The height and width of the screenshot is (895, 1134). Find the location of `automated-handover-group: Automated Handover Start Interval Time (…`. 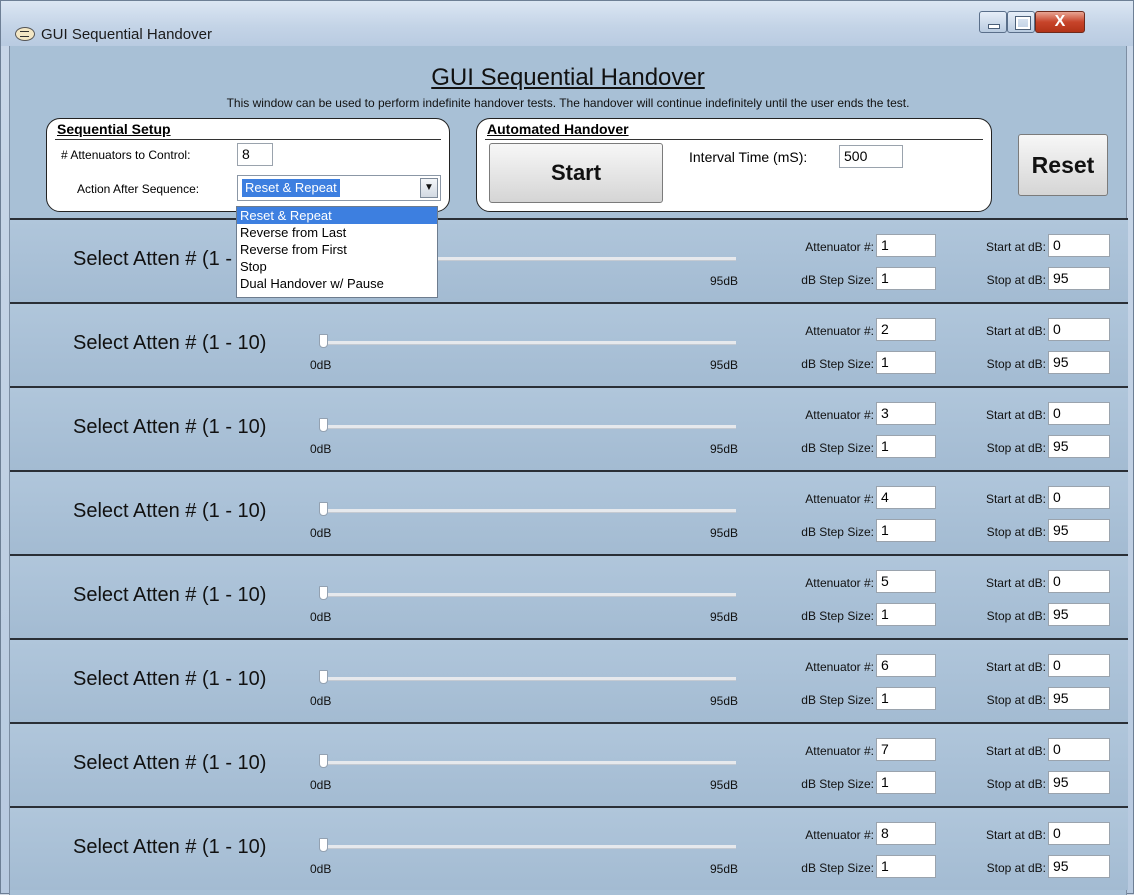

automated-handover-group: Automated Handover Start Interval Time (… is located at coordinates (734, 165).